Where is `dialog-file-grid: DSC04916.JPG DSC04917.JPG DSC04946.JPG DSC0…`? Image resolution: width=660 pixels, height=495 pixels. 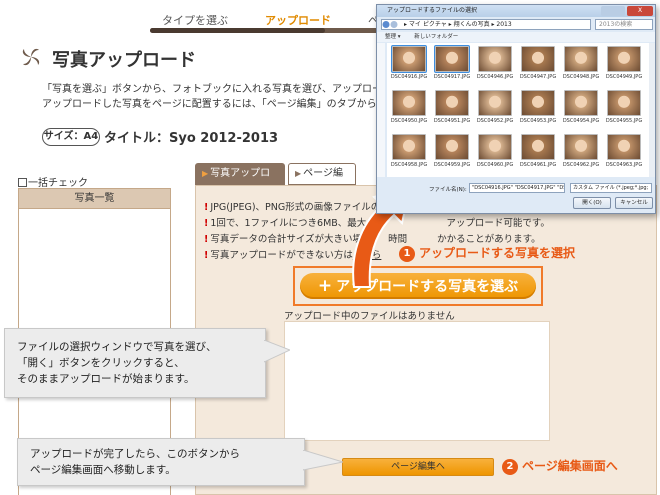
dialog-file-grid: DSC04916.JPG DSC04917.JPG DSC04946.JPG DSC0… is located at coordinates (518, 110).